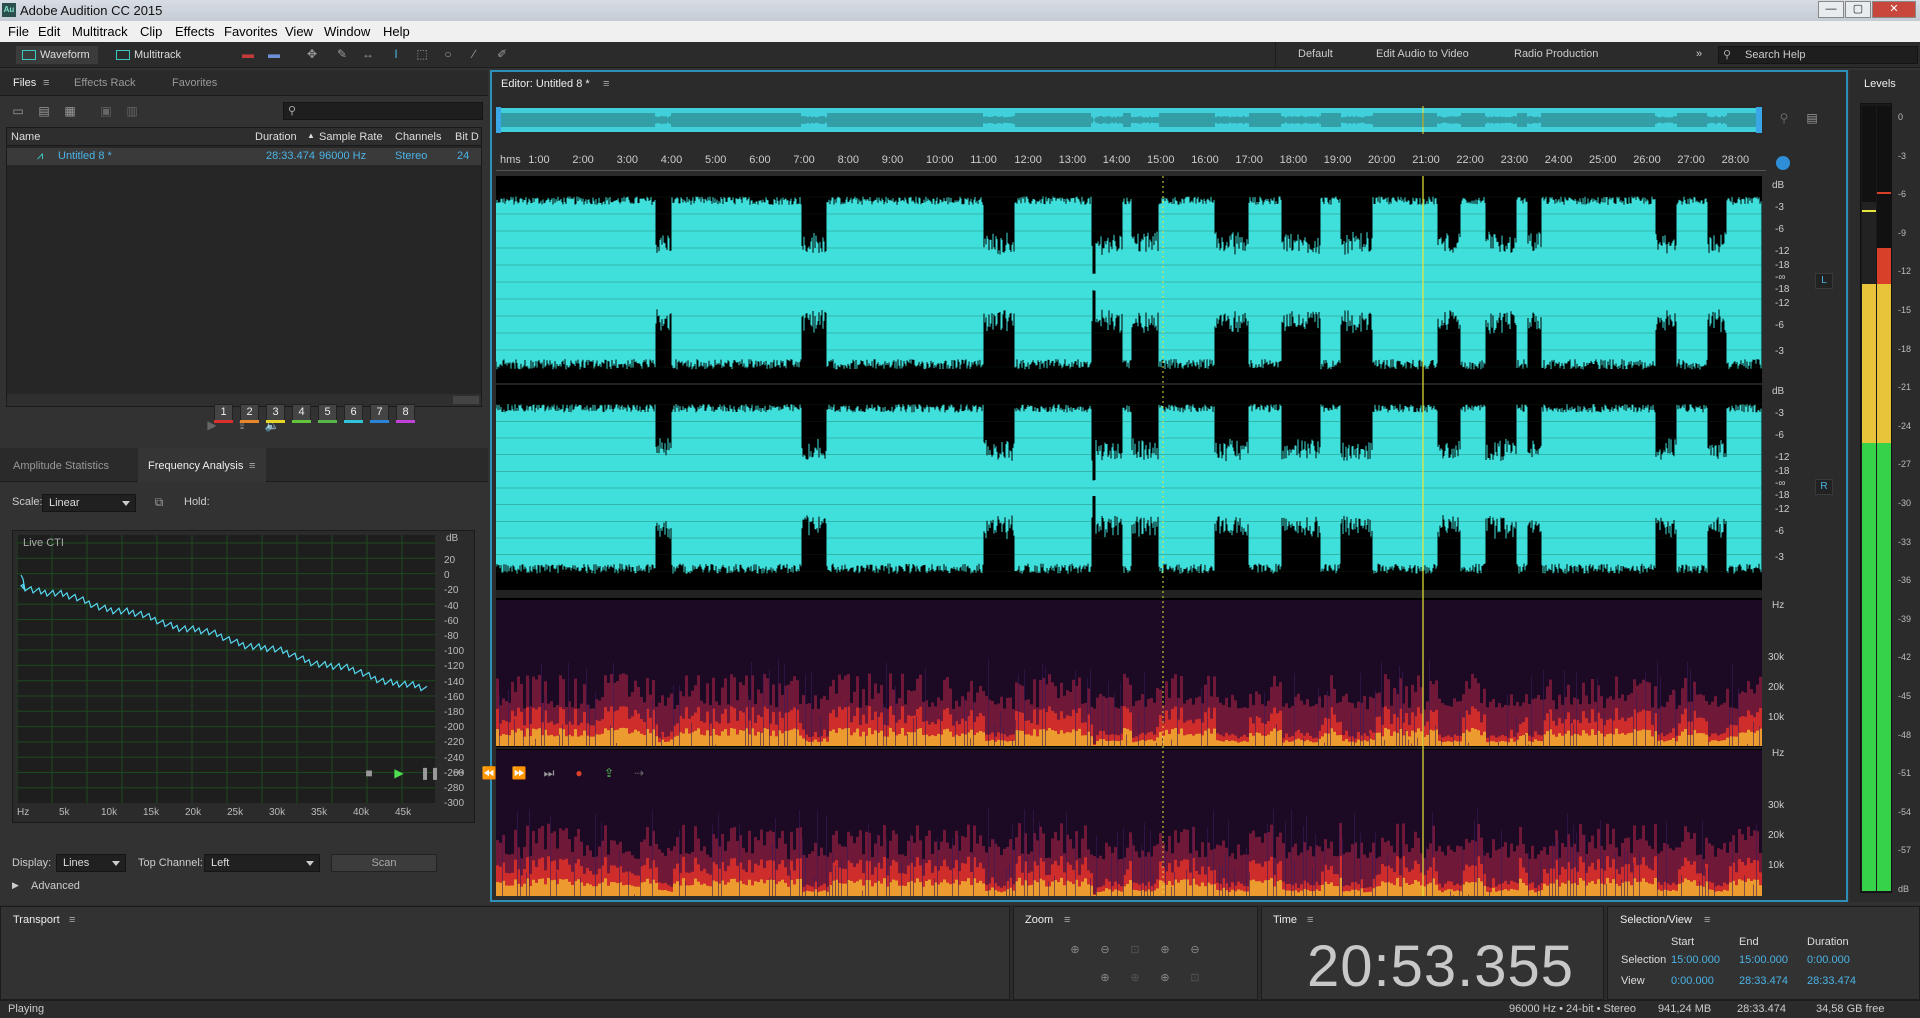 This screenshot has height=1018, width=1920. I want to click on menu-clip: Clip, so click(151, 31).